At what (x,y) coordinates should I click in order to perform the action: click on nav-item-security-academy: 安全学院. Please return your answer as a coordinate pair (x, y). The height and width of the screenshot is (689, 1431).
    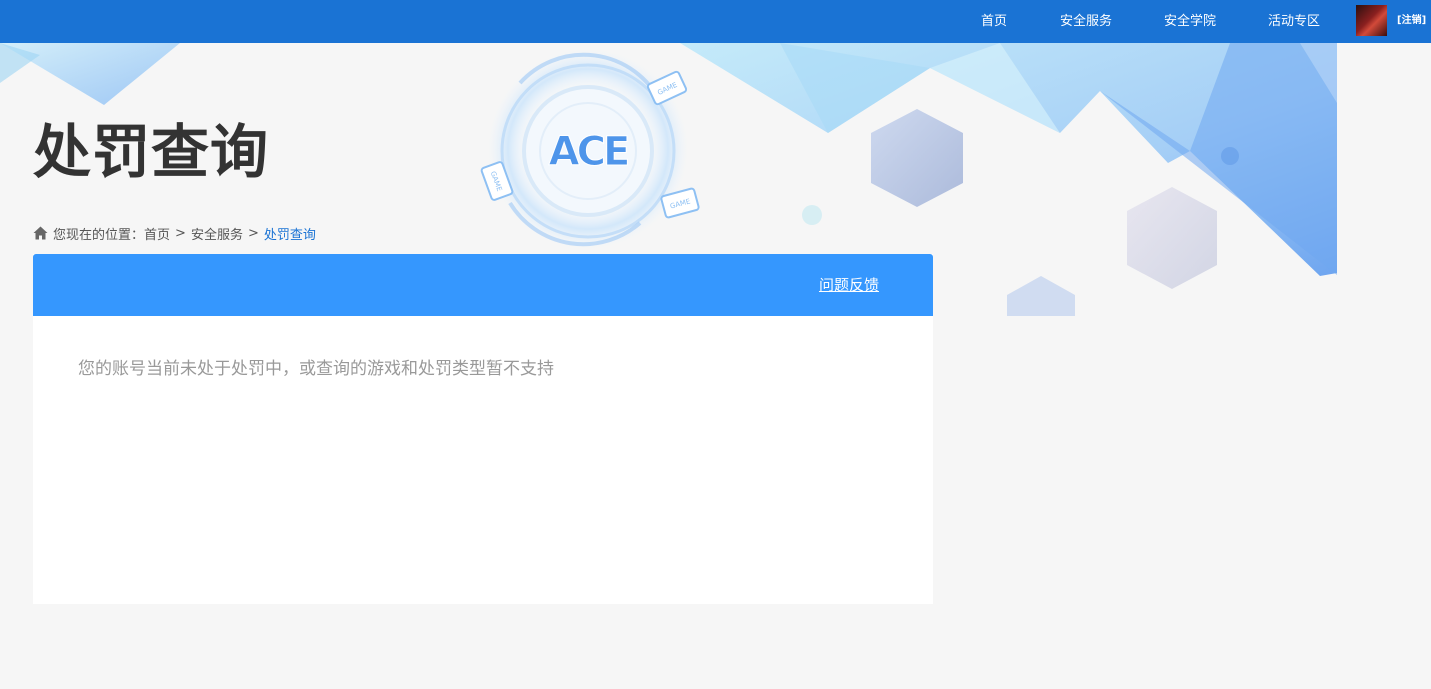
    Looking at the image, I should click on (1190, 21).